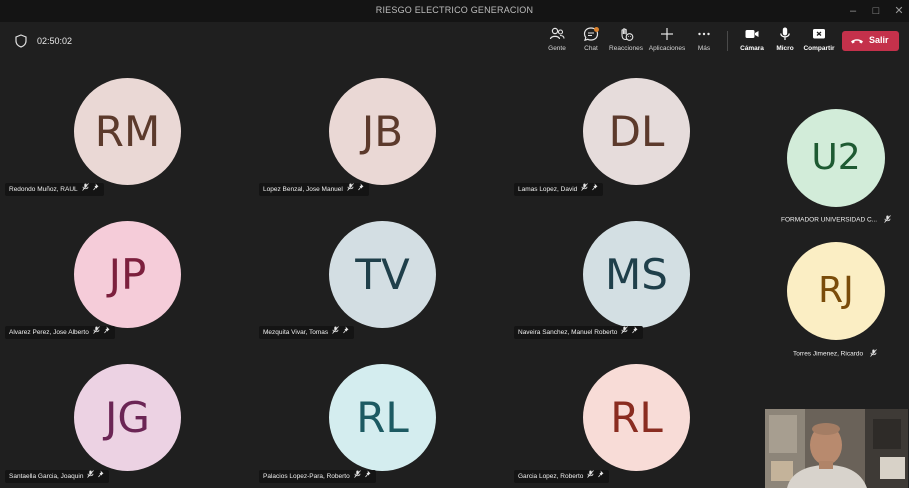 Image resolution: width=909 pixels, height=488 pixels. I want to click on more-label: Más, so click(704, 48).